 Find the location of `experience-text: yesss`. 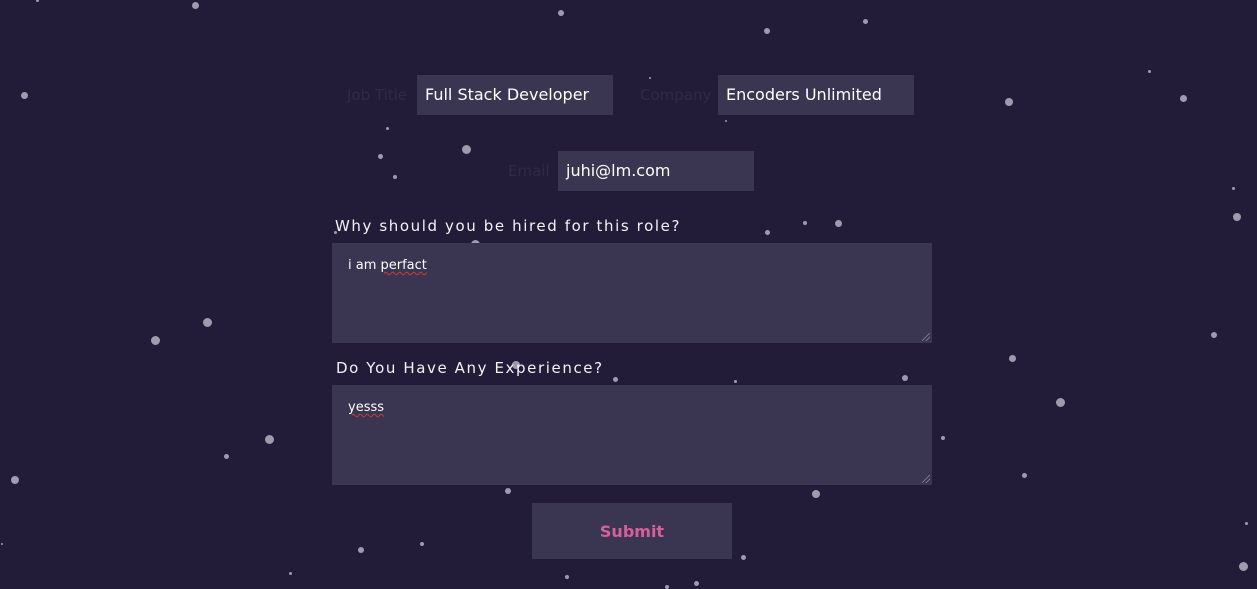

experience-text: yesss is located at coordinates (366, 407).